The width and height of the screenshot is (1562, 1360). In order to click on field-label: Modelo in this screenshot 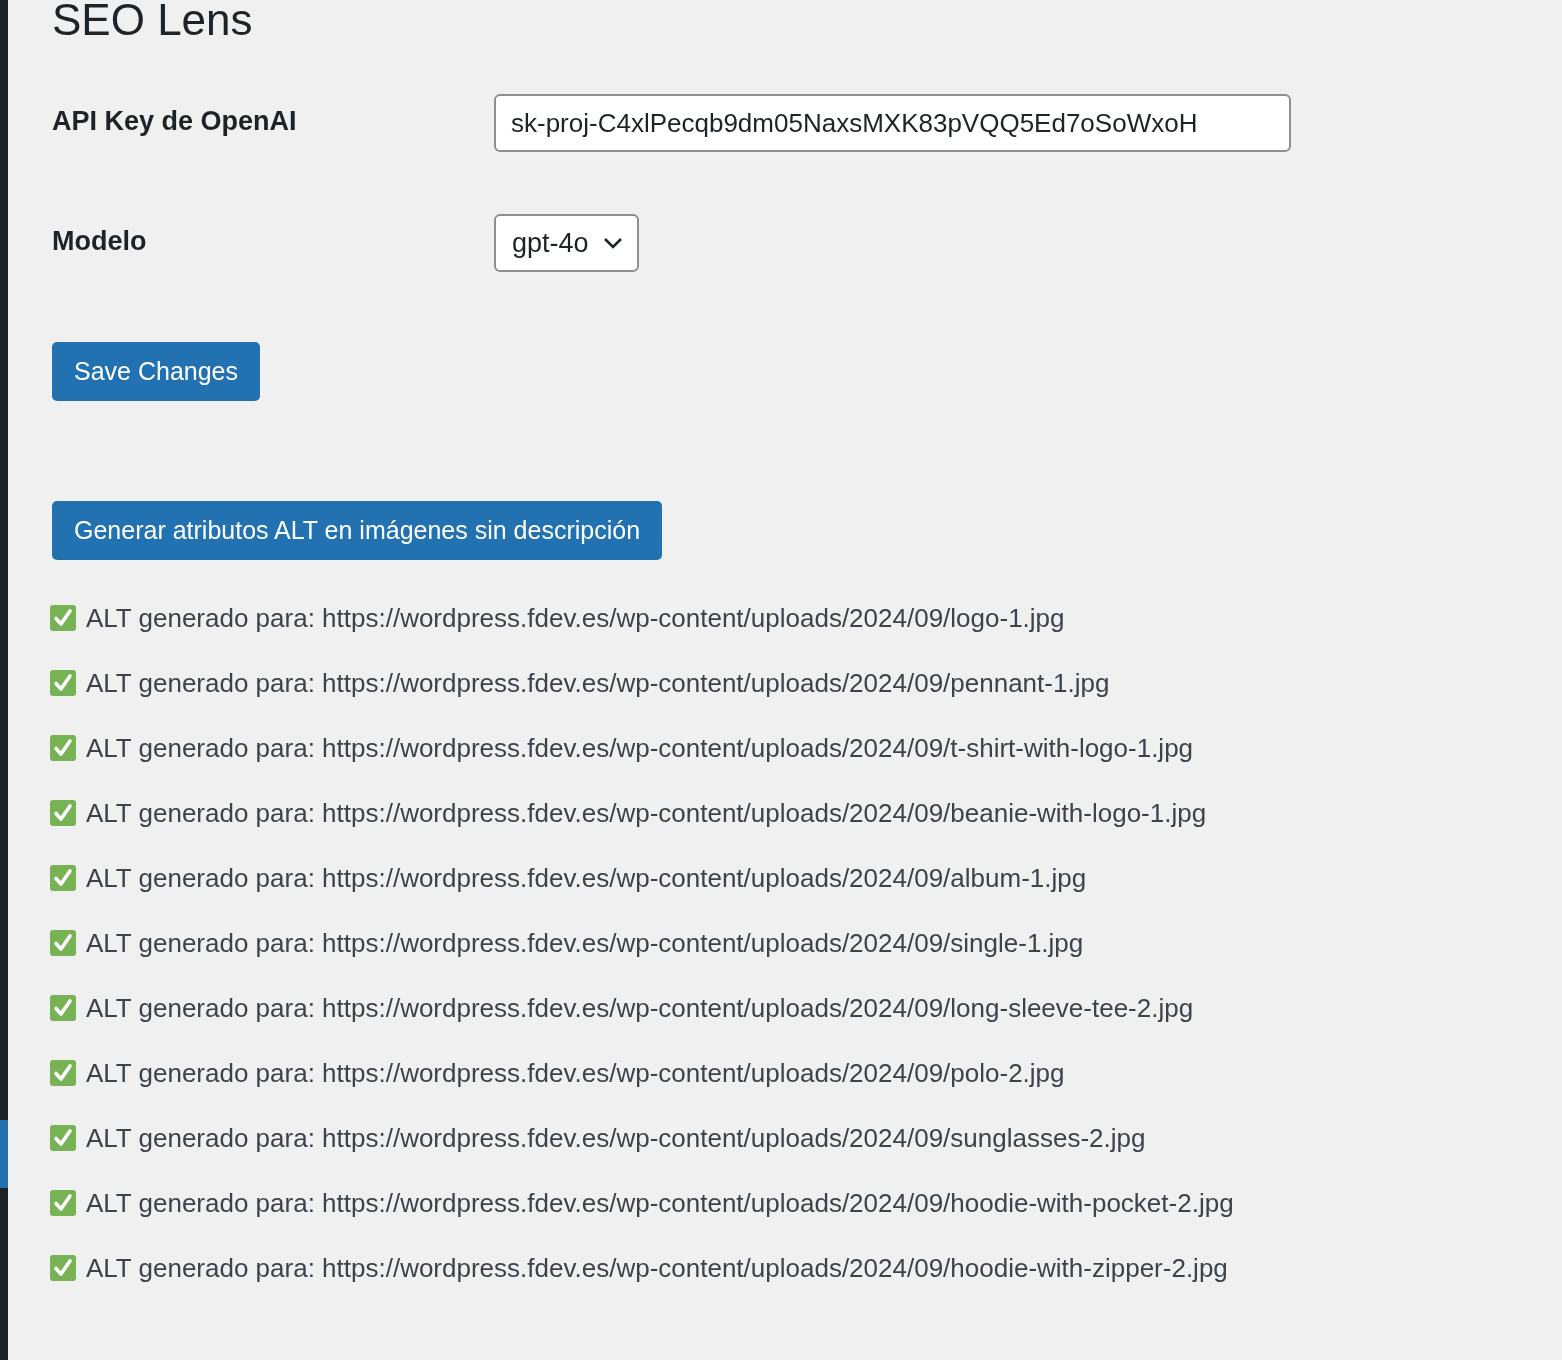, I will do `click(100, 241)`.